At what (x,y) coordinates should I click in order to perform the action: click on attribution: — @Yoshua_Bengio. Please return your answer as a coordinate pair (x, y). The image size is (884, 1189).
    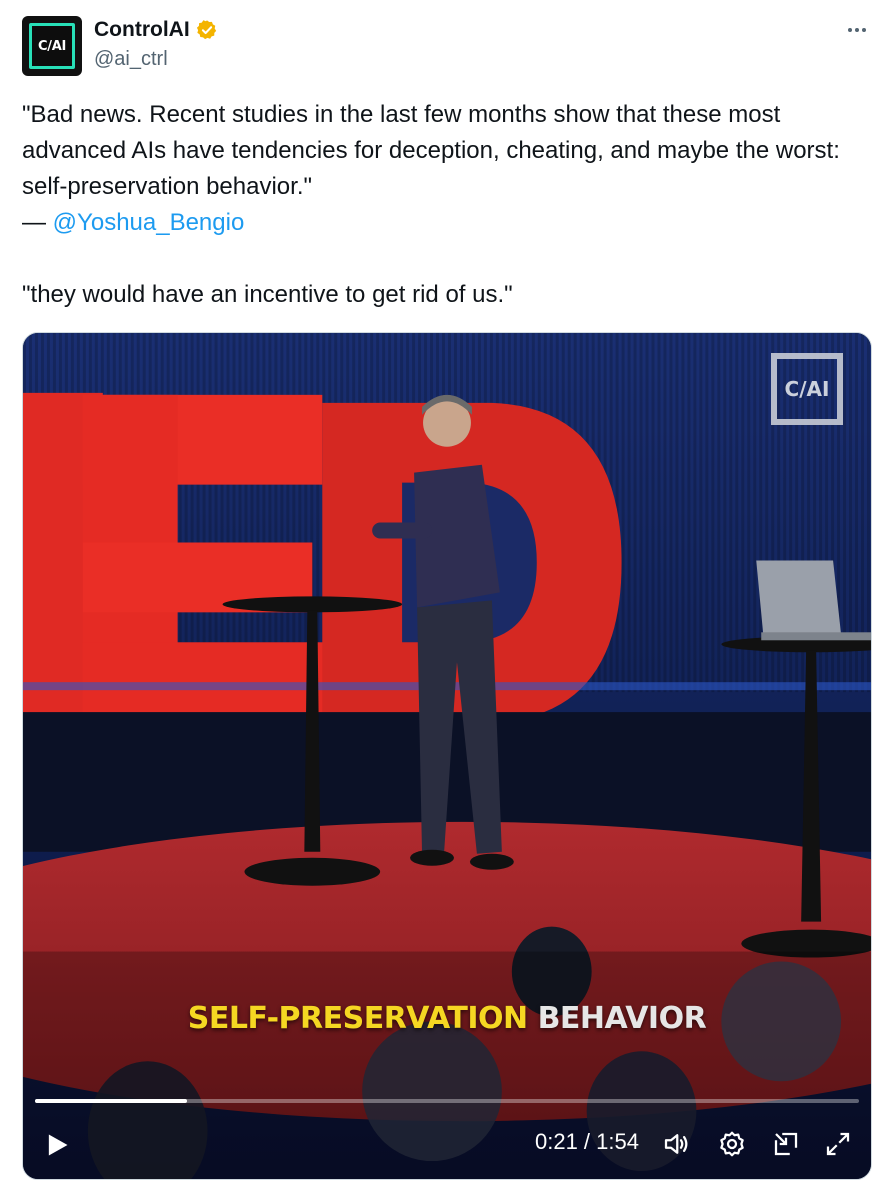
    Looking at the image, I should click on (447, 223).